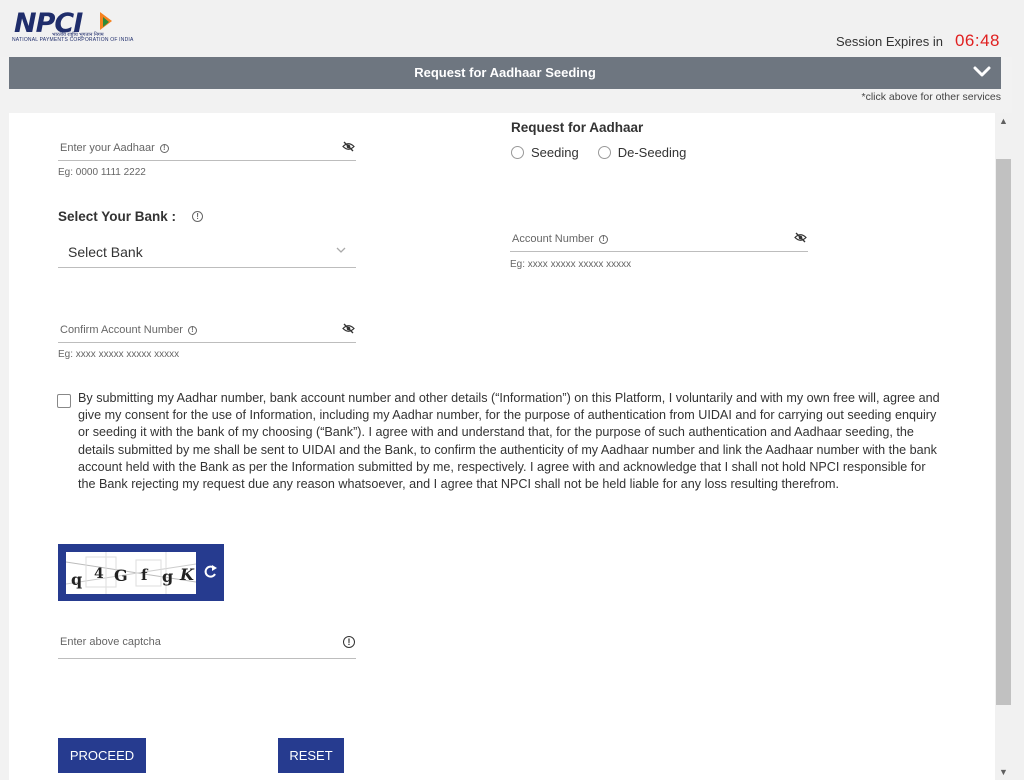 The image size is (1024, 780). What do you see at coordinates (1003, 772) in the screenshot?
I see `scroll-down-icon: ▼` at bounding box center [1003, 772].